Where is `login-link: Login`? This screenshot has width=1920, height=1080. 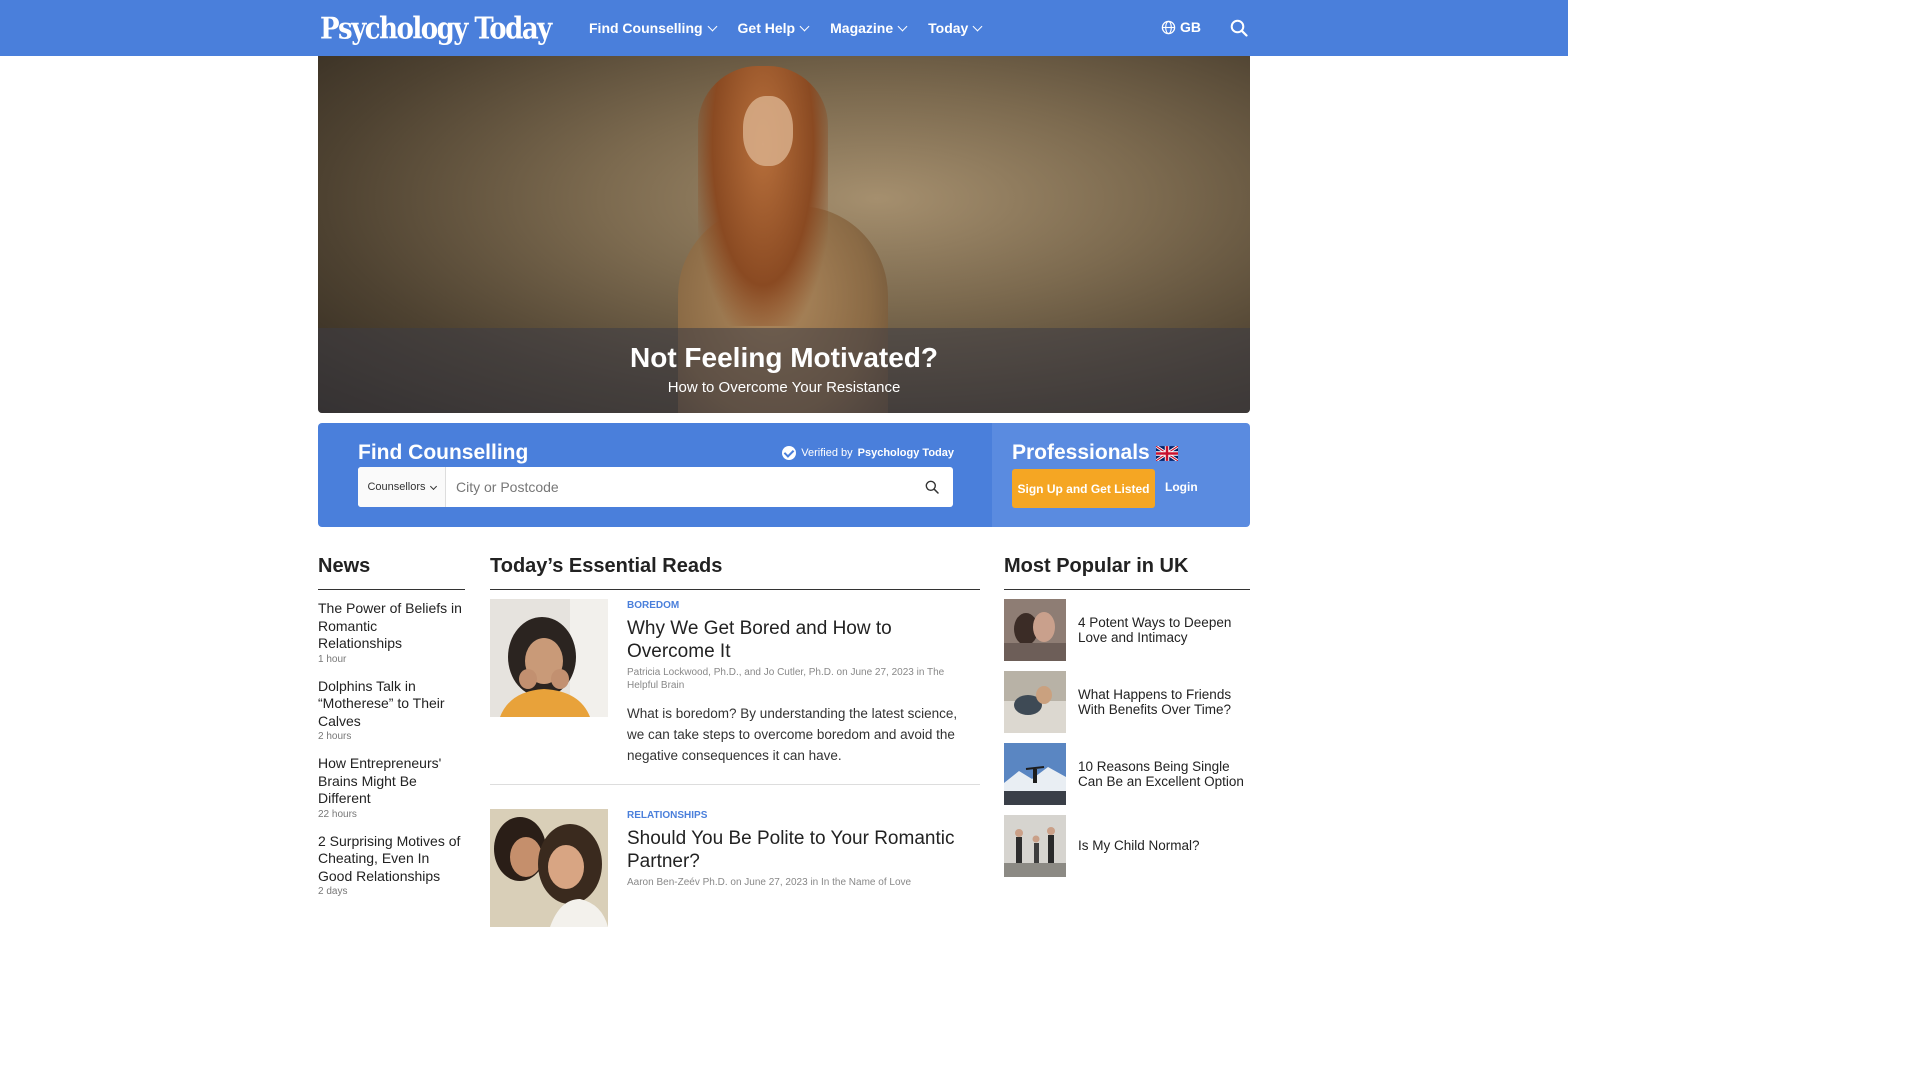 login-link: Login is located at coordinates (1181, 487).